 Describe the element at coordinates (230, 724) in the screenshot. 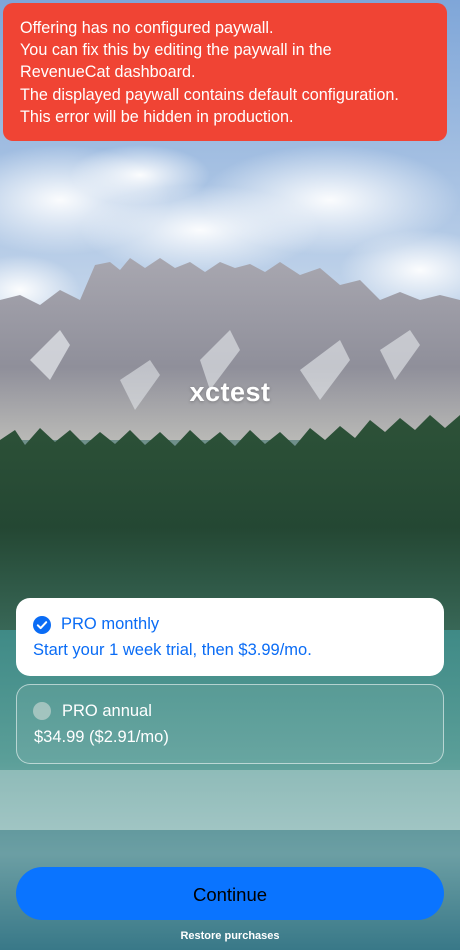

I see `package-option-annual: PRO annual $34.99 ($2.91/mo)` at that location.